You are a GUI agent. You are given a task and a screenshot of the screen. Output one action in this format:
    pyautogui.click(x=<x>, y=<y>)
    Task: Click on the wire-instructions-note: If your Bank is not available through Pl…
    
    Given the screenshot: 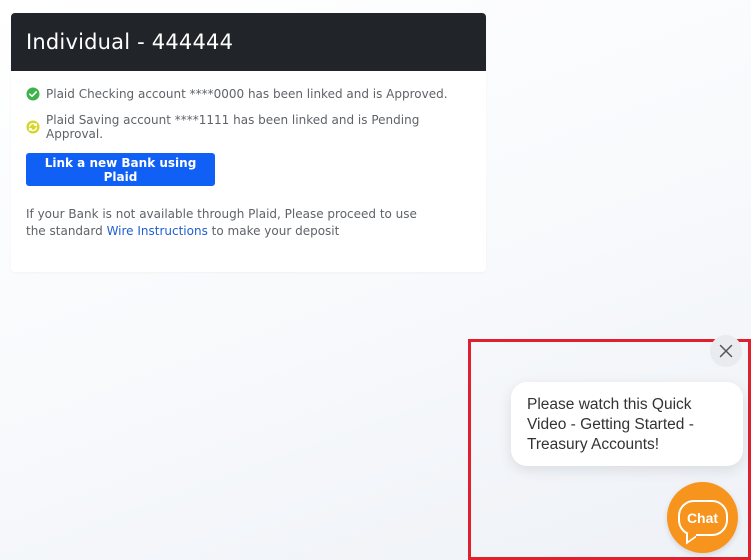 What is the action you would take?
    pyautogui.click(x=226, y=223)
    